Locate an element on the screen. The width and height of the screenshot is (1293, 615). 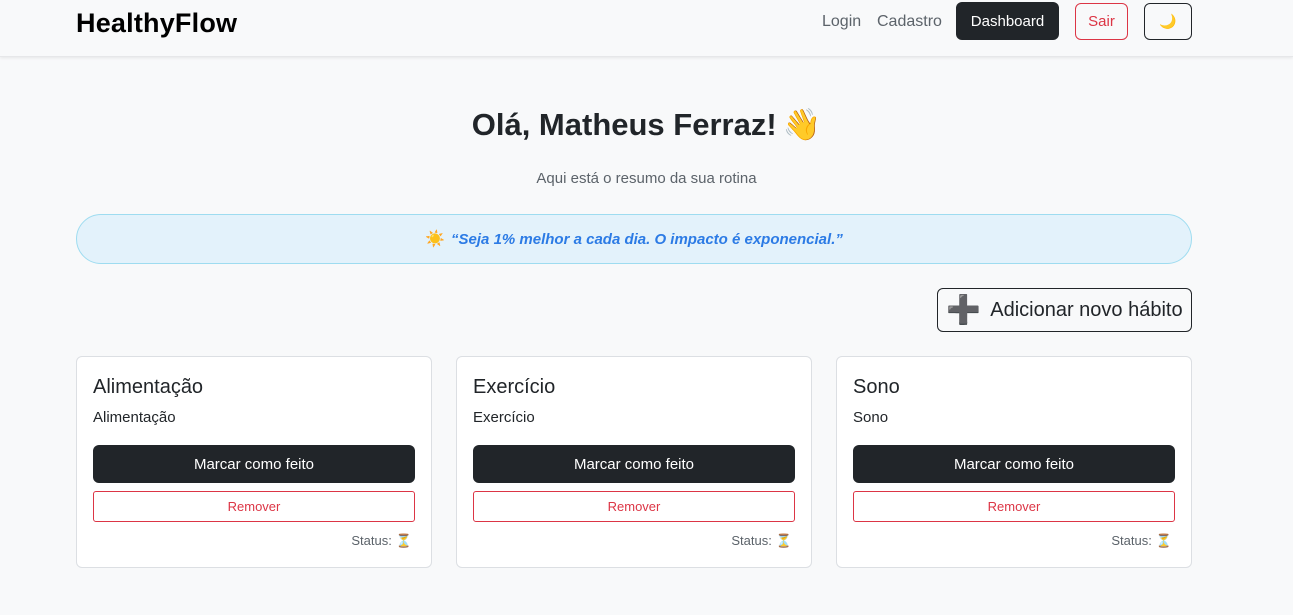
moon-icon: 🌙 is located at coordinates (1168, 21).